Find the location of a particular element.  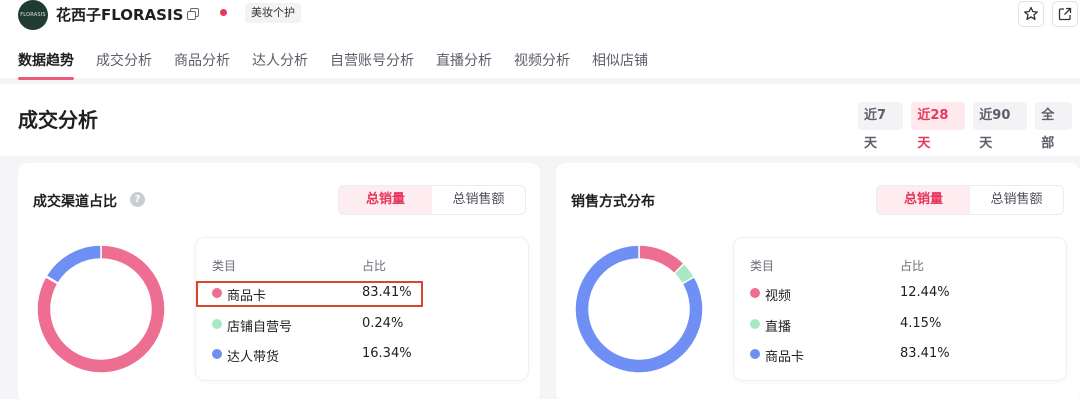

channel-metric-toggle: 总销量 总销售额 is located at coordinates (432, 200).